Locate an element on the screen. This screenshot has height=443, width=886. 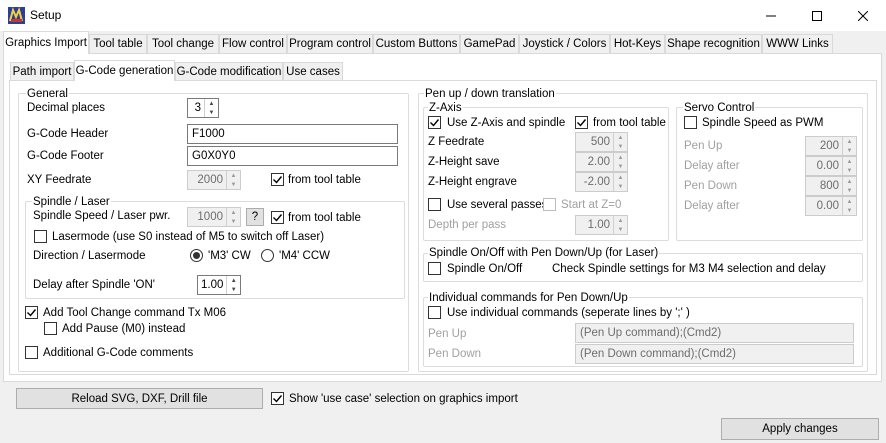
spindle-speed-stepper: 1000 ▲ ▼ is located at coordinates (214, 217).